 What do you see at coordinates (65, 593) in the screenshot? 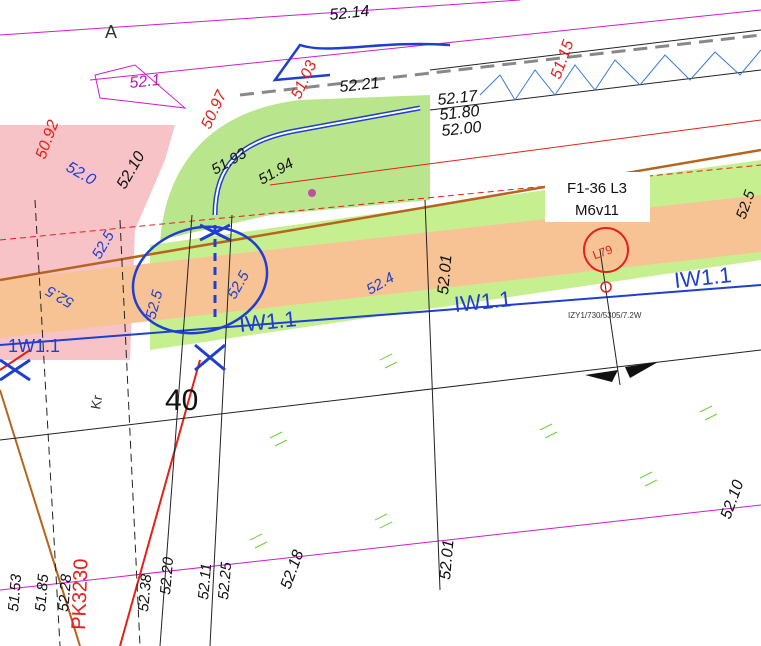
I see `elevation-label: 52.28` at bounding box center [65, 593].